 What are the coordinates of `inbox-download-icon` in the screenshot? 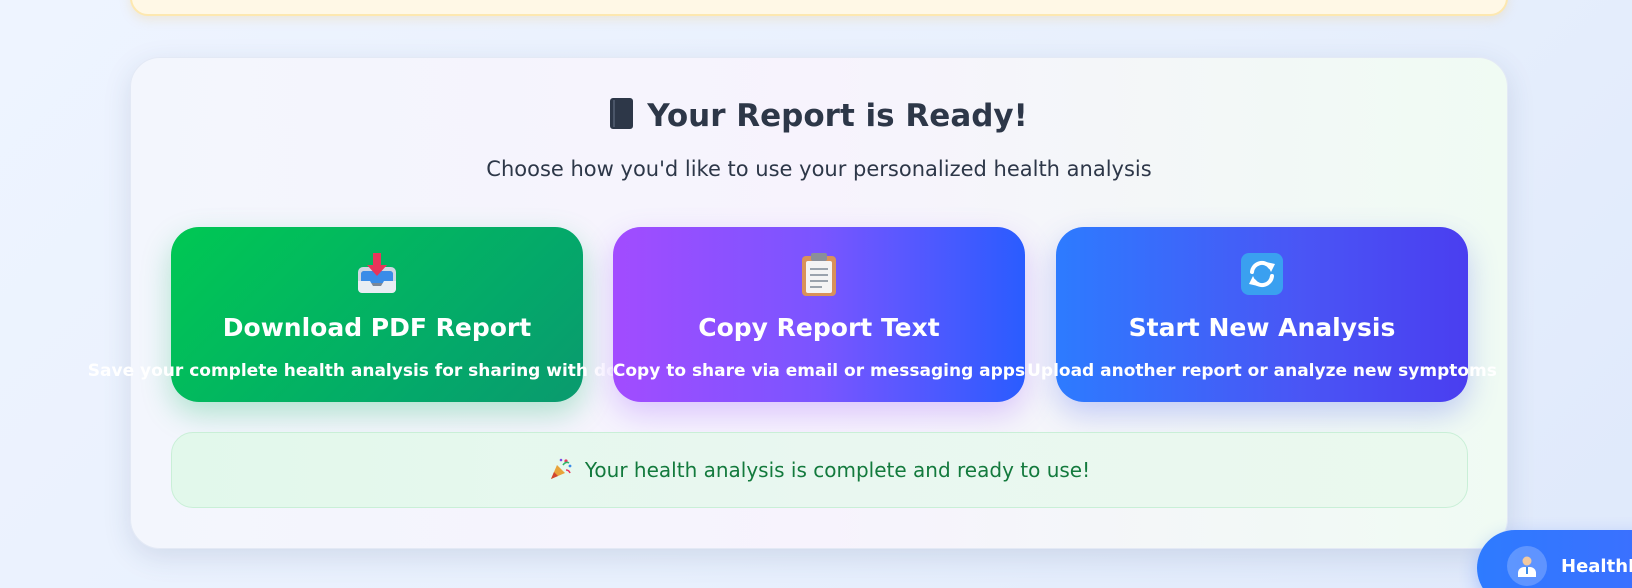 It's located at (377, 273).